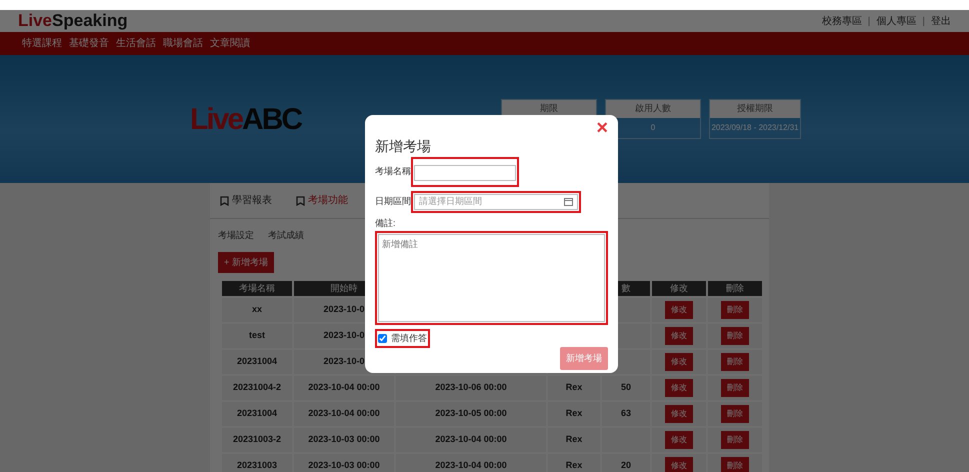 The height and width of the screenshot is (472, 969). Describe the element at coordinates (73, 21) in the screenshot. I see `site-logo: LiveSpeaking` at that location.